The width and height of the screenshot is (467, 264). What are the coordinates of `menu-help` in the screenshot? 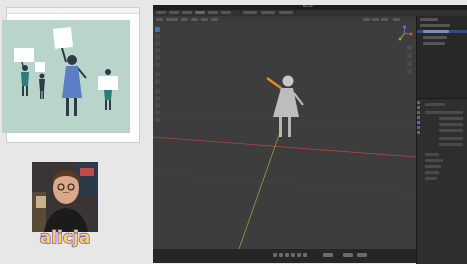 It's located at (226, 12).